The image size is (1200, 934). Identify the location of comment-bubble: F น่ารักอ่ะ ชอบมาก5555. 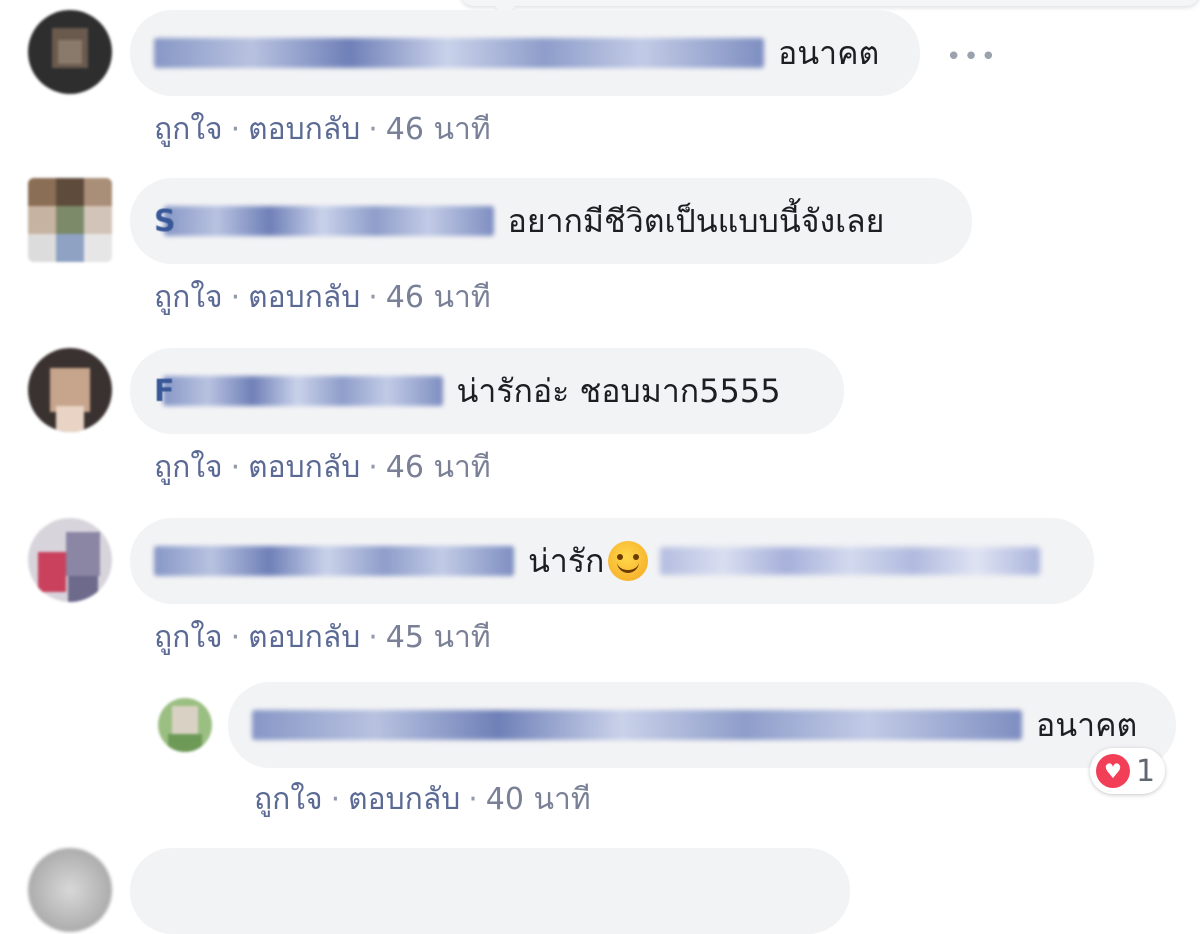
(487, 391).